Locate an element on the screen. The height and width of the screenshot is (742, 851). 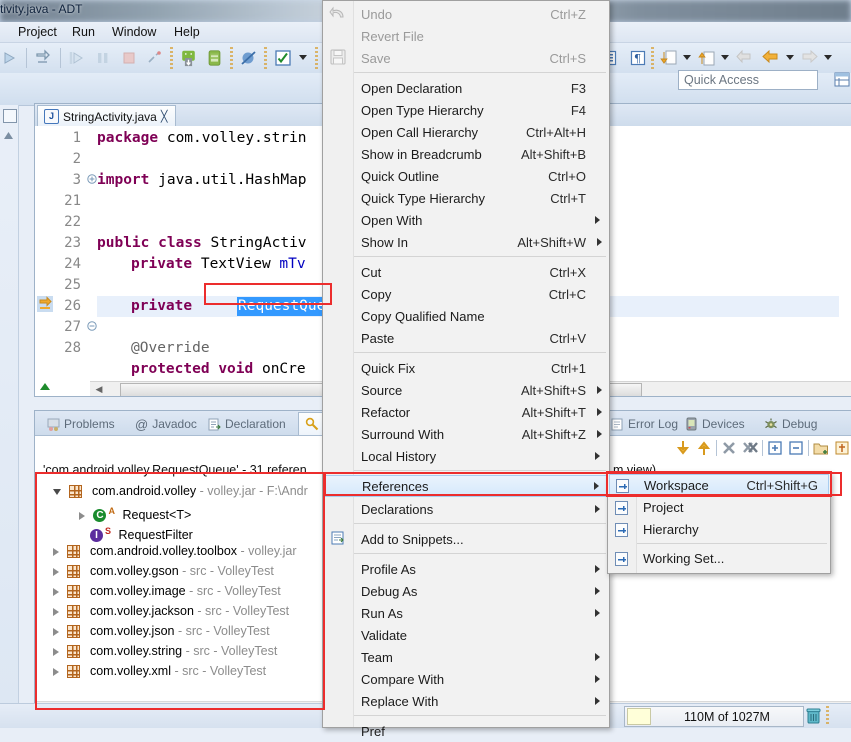
tree-row-package: com.android.volley.toolbox - volley.jar is located at coordinates (166, 551).